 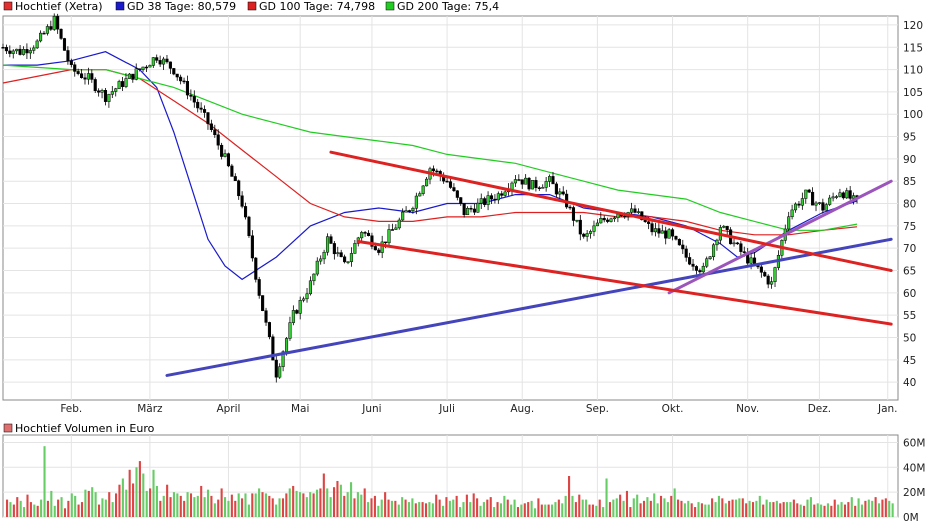 What do you see at coordinates (59, 6) in the screenshot?
I see `legend-label-0: Hochtief (Xetra)` at bounding box center [59, 6].